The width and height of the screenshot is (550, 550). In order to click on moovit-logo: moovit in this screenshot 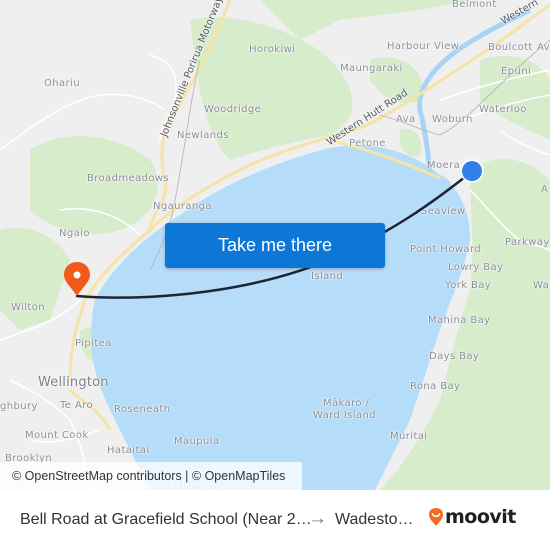, I will do `click(472, 517)`.